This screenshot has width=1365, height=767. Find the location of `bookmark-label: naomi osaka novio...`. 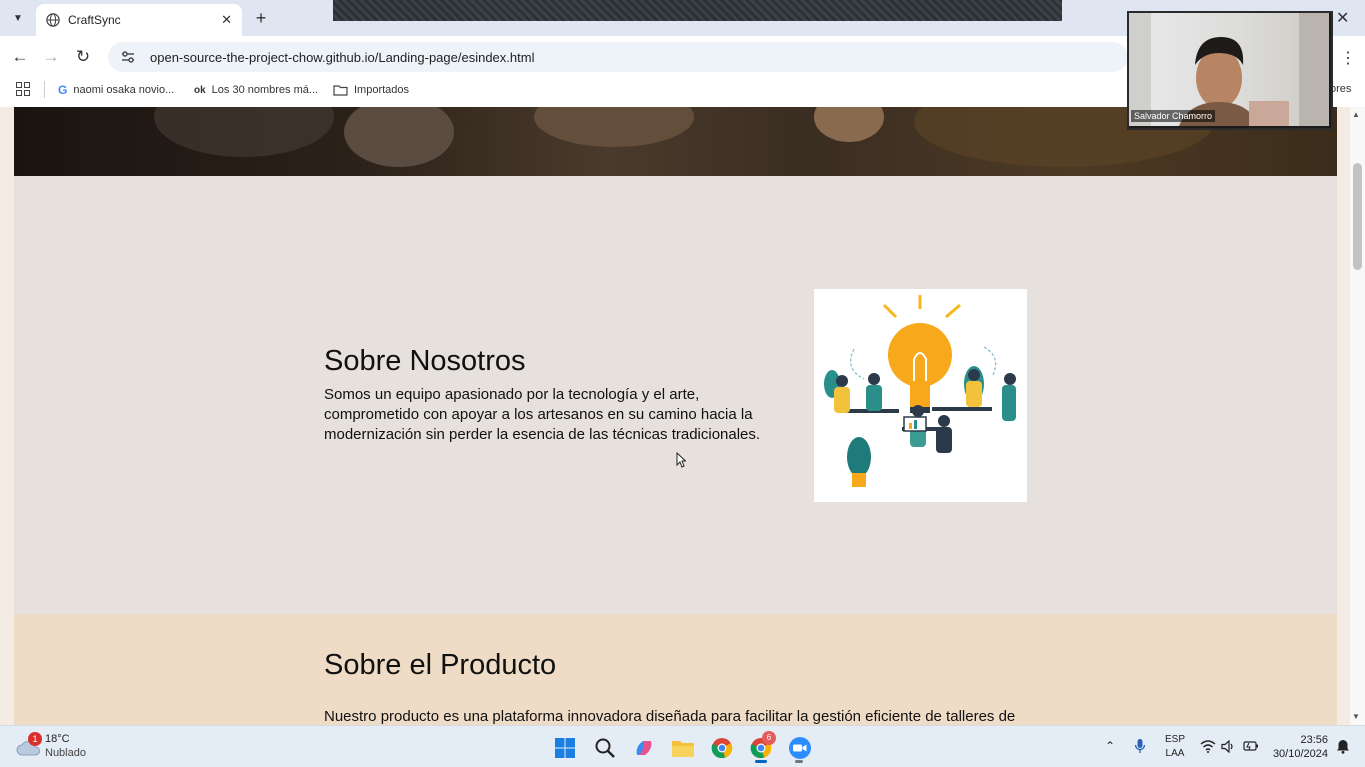

bookmark-label: naomi osaka novio... is located at coordinates (124, 90).